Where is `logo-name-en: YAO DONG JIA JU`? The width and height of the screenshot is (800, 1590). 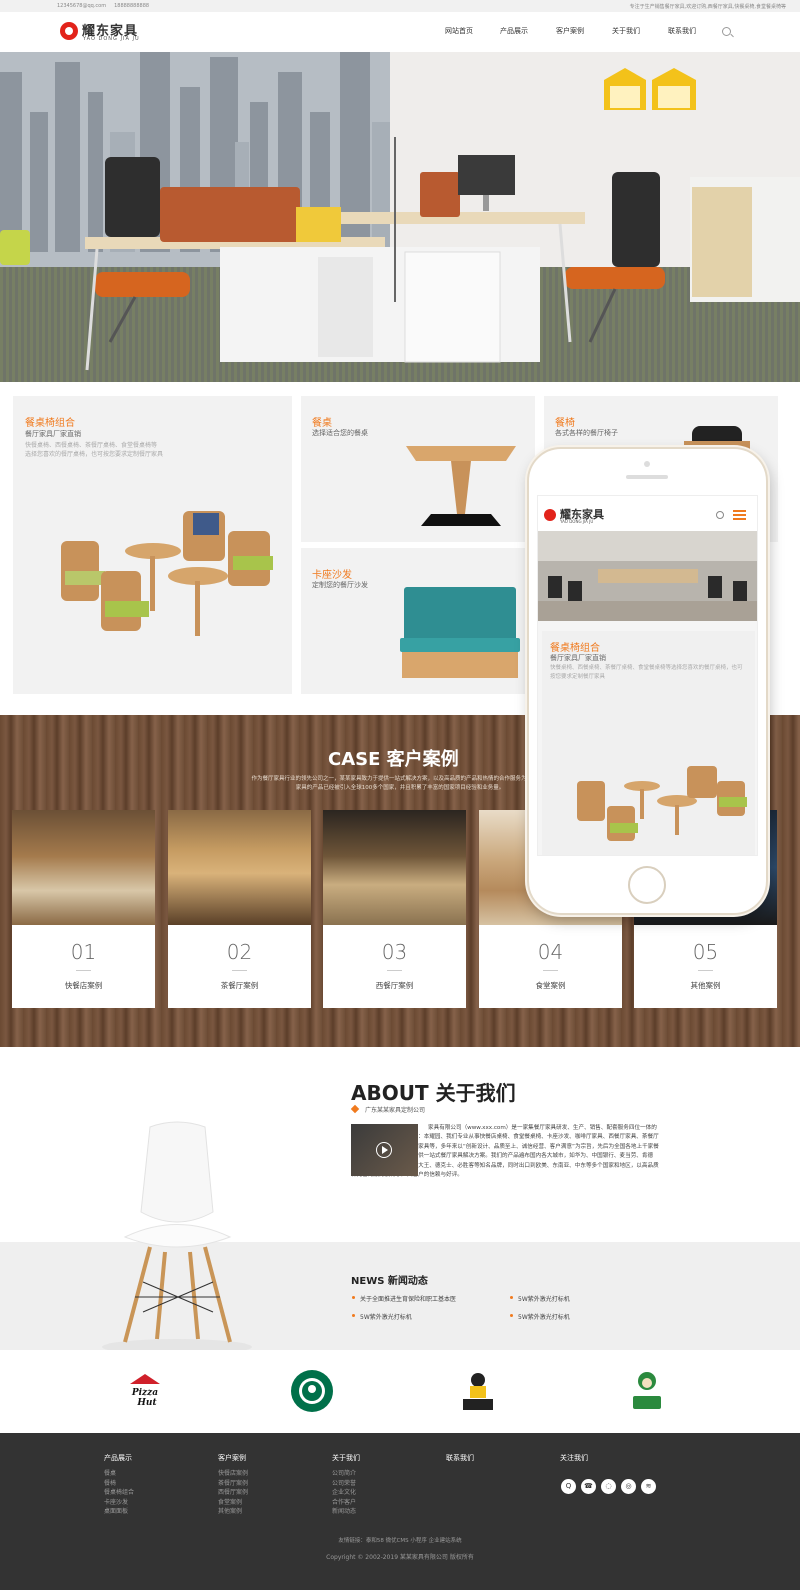
logo-name-en: YAO DONG JIA JU is located at coordinates (111, 39).